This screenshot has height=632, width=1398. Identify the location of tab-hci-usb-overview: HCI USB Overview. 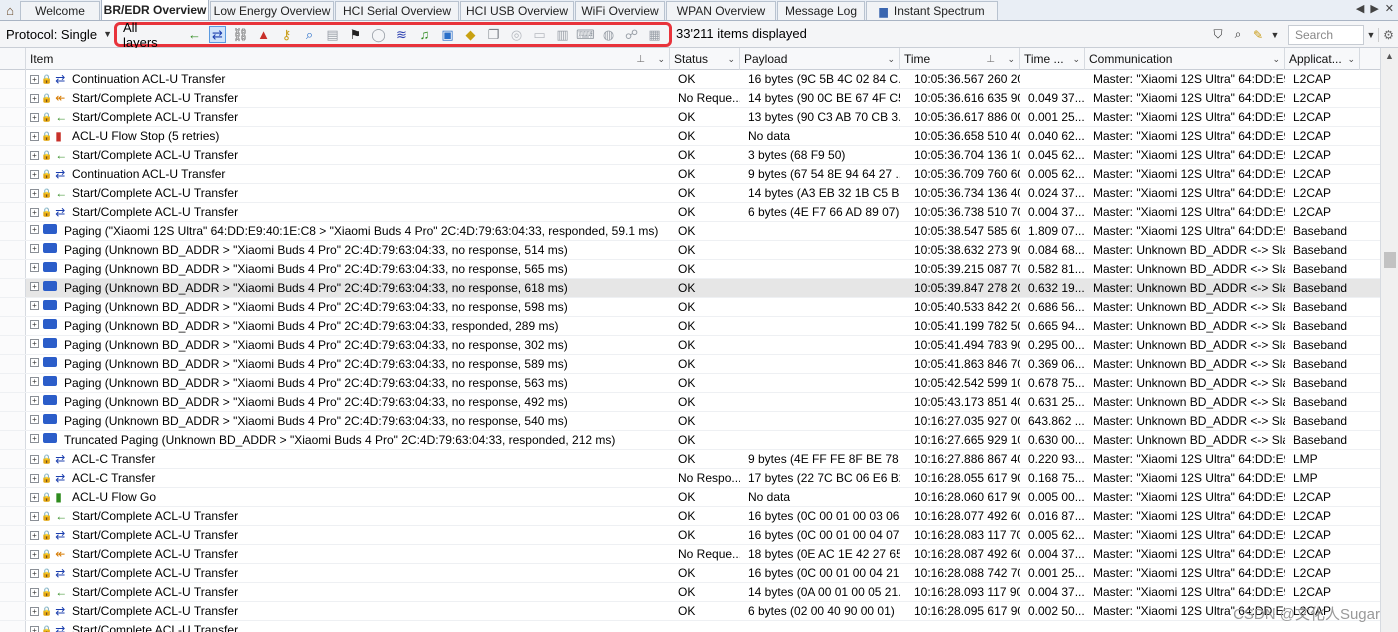
(517, 10).